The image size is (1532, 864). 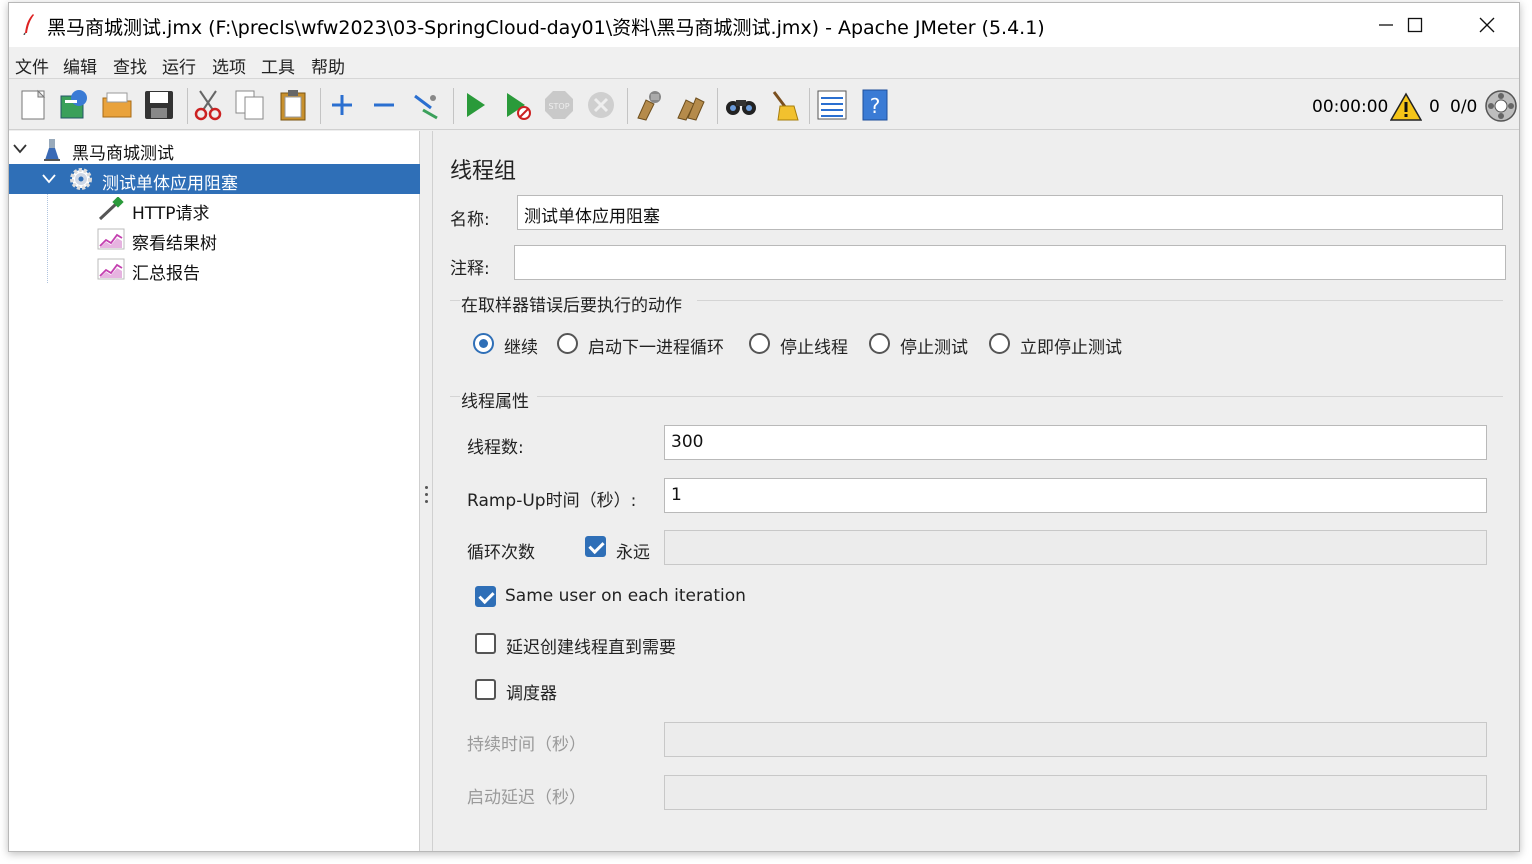 I want to click on tree-node-thread-group: 测试单体应用阻塞, so click(x=214, y=179).